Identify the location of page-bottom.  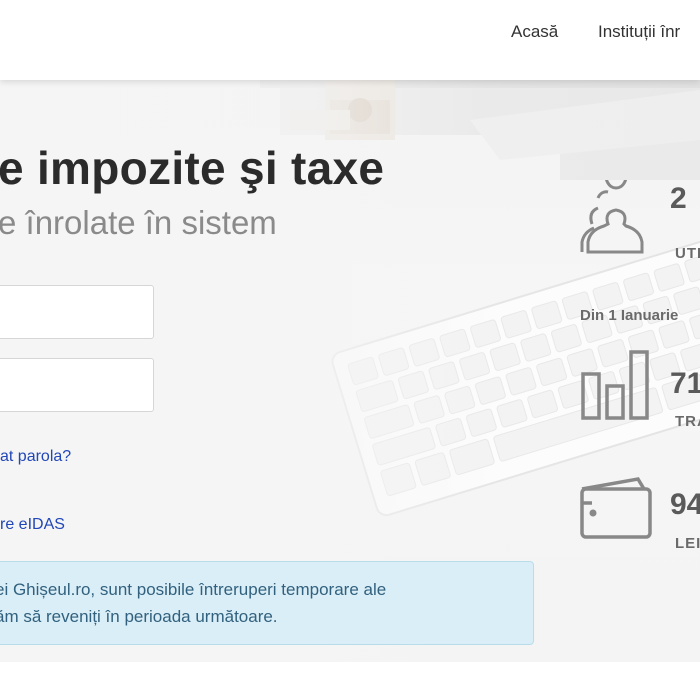
(350, 681).